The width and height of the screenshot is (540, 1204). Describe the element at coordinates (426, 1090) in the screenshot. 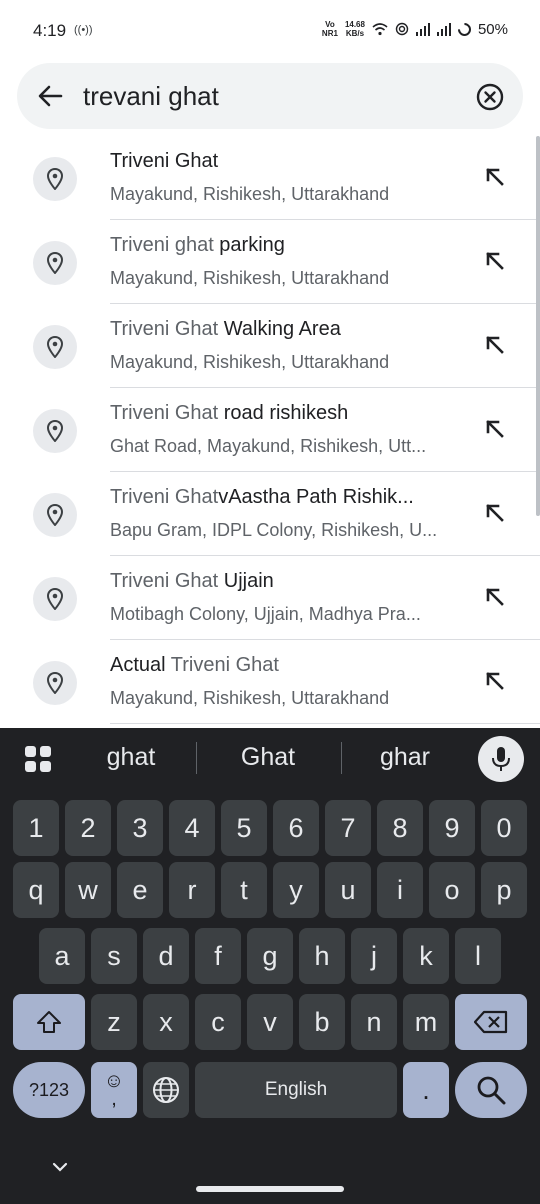

I see `period-key: .` at that location.